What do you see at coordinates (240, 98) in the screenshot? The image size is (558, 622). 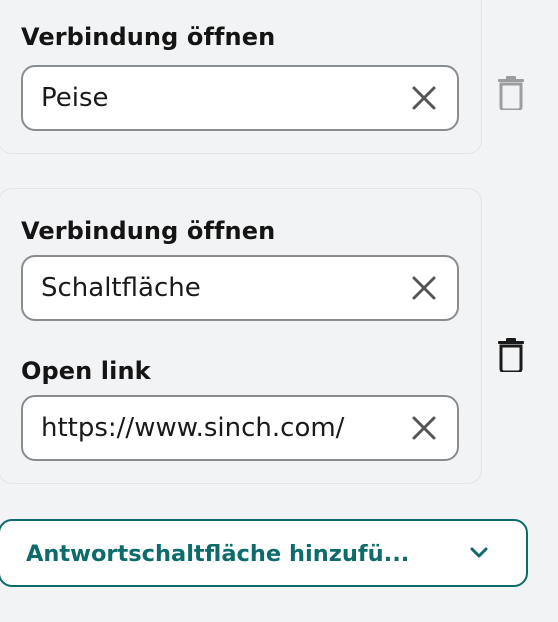 I see `button-text-field: Peise` at bounding box center [240, 98].